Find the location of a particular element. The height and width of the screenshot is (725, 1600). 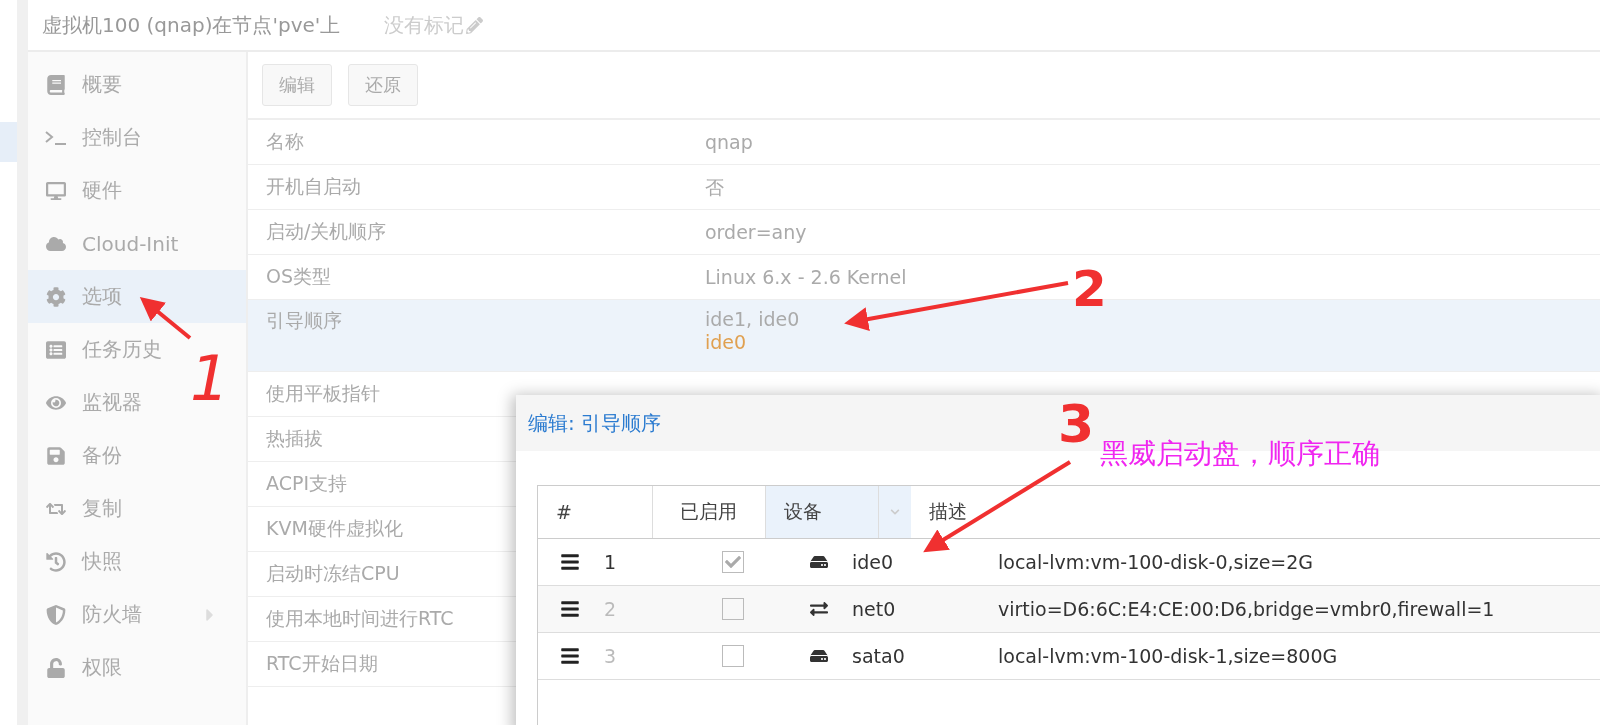

history-icon is located at coordinates (56, 561).